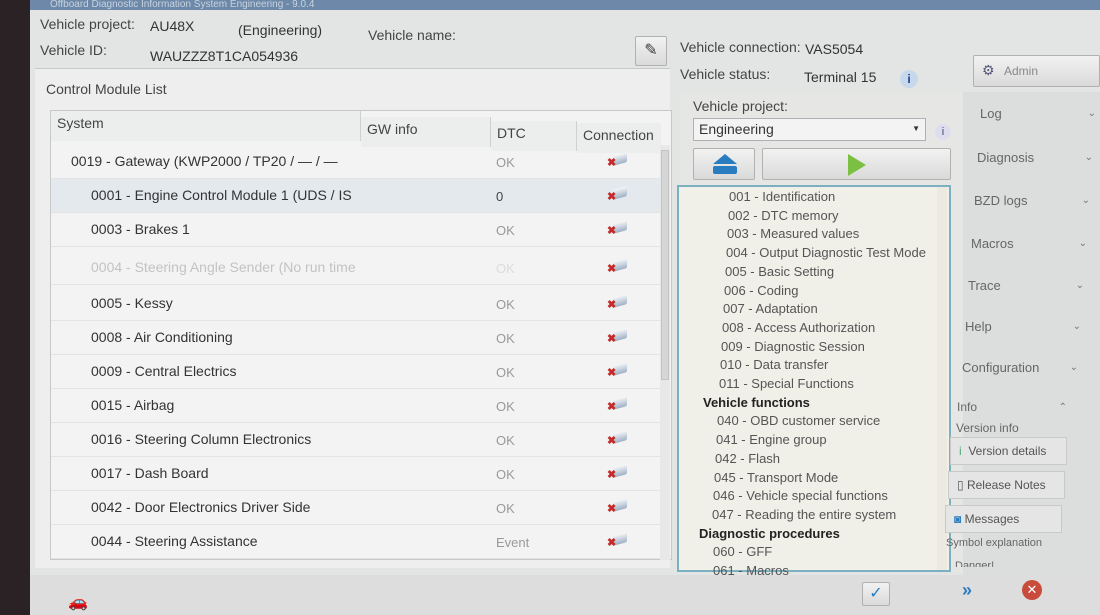 This screenshot has width=1100, height=615. Describe the element at coordinates (804, 514) in the screenshot. I see `tree-item: 047 - Reading the entire system` at that location.